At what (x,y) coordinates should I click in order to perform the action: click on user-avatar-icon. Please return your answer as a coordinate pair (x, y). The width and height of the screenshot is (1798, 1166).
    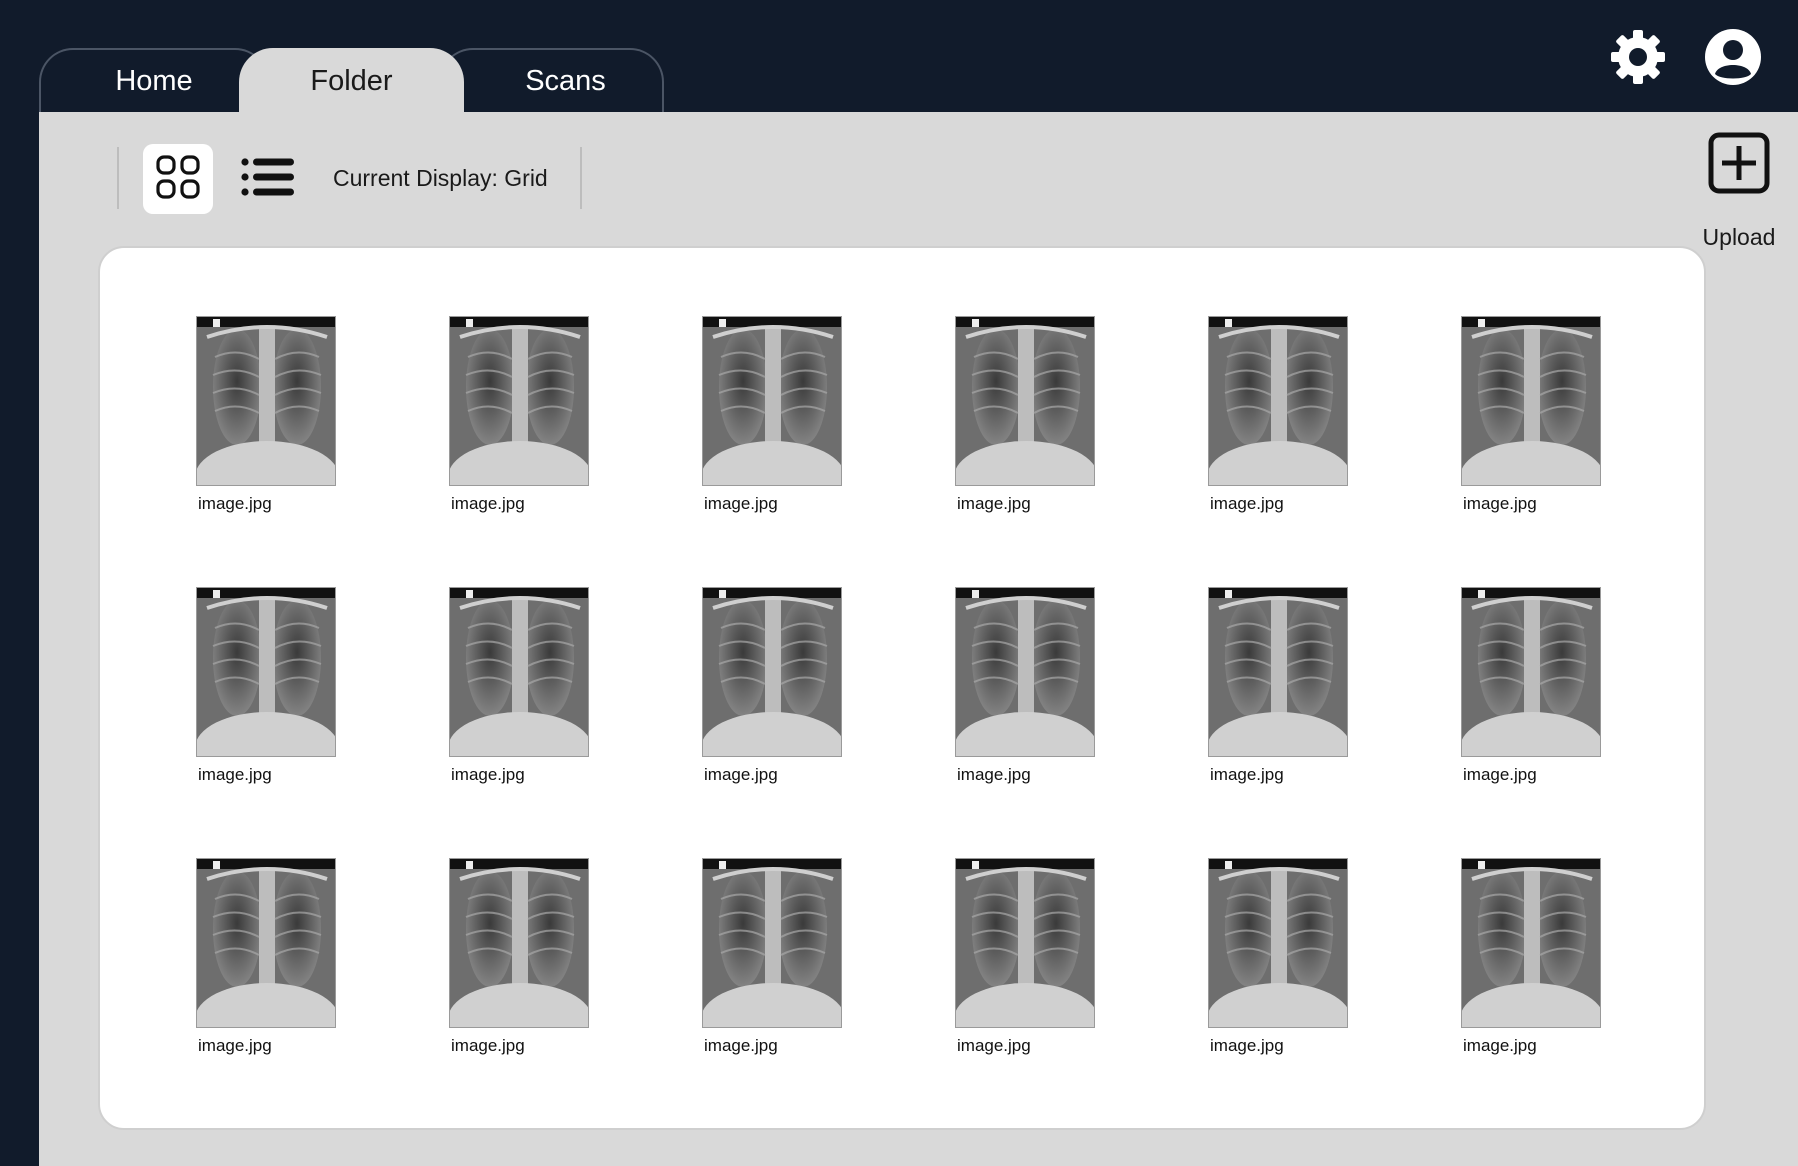
    Looking at the image, I should click on (1733, 57).